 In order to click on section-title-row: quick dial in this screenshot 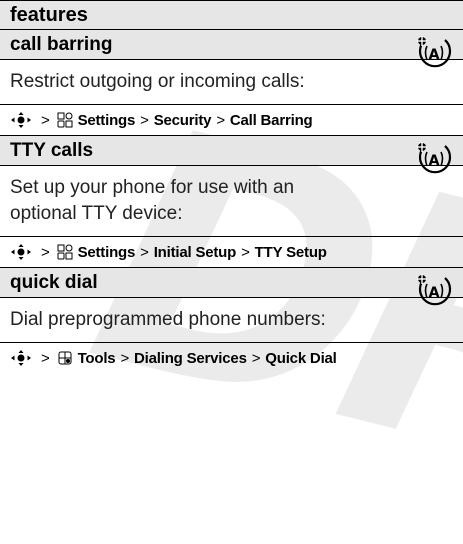, I will do `click(231, 283)`.